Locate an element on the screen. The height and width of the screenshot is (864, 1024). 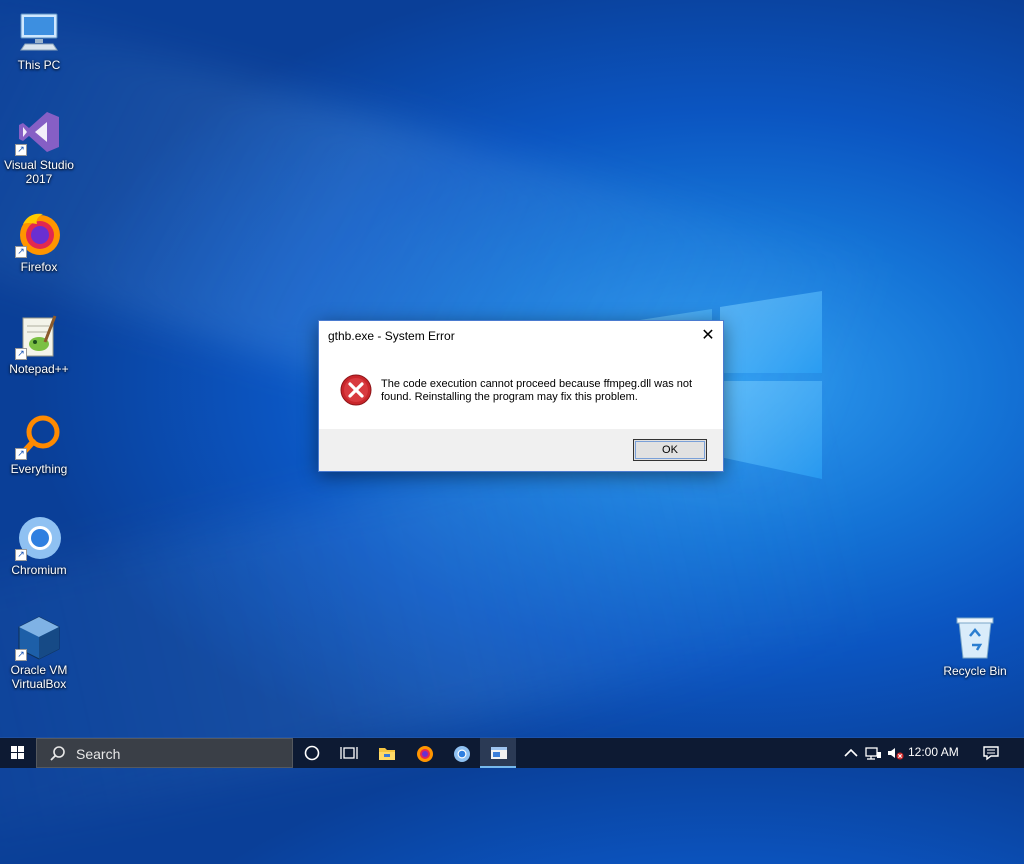
task-view-button is located at coordinates (348, 753).